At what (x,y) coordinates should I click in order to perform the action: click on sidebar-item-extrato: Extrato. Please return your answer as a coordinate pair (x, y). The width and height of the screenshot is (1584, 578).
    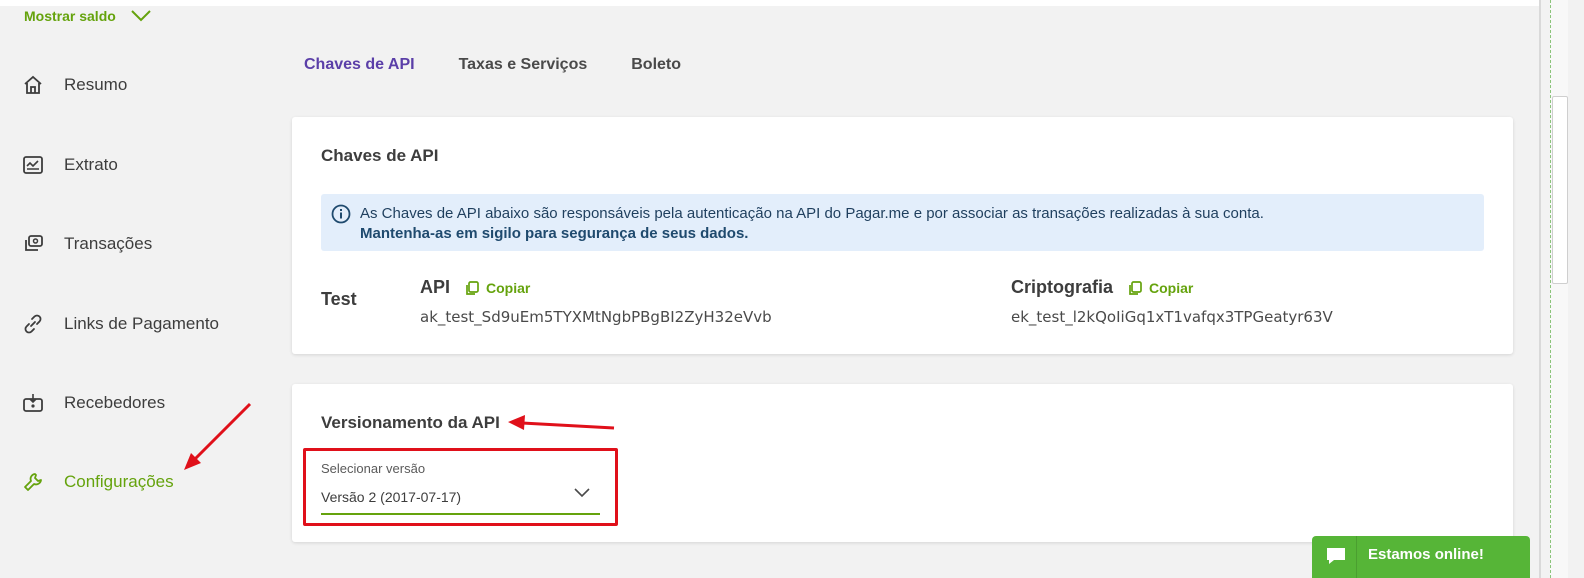
    Looking at the image, I should click on (70, 165).